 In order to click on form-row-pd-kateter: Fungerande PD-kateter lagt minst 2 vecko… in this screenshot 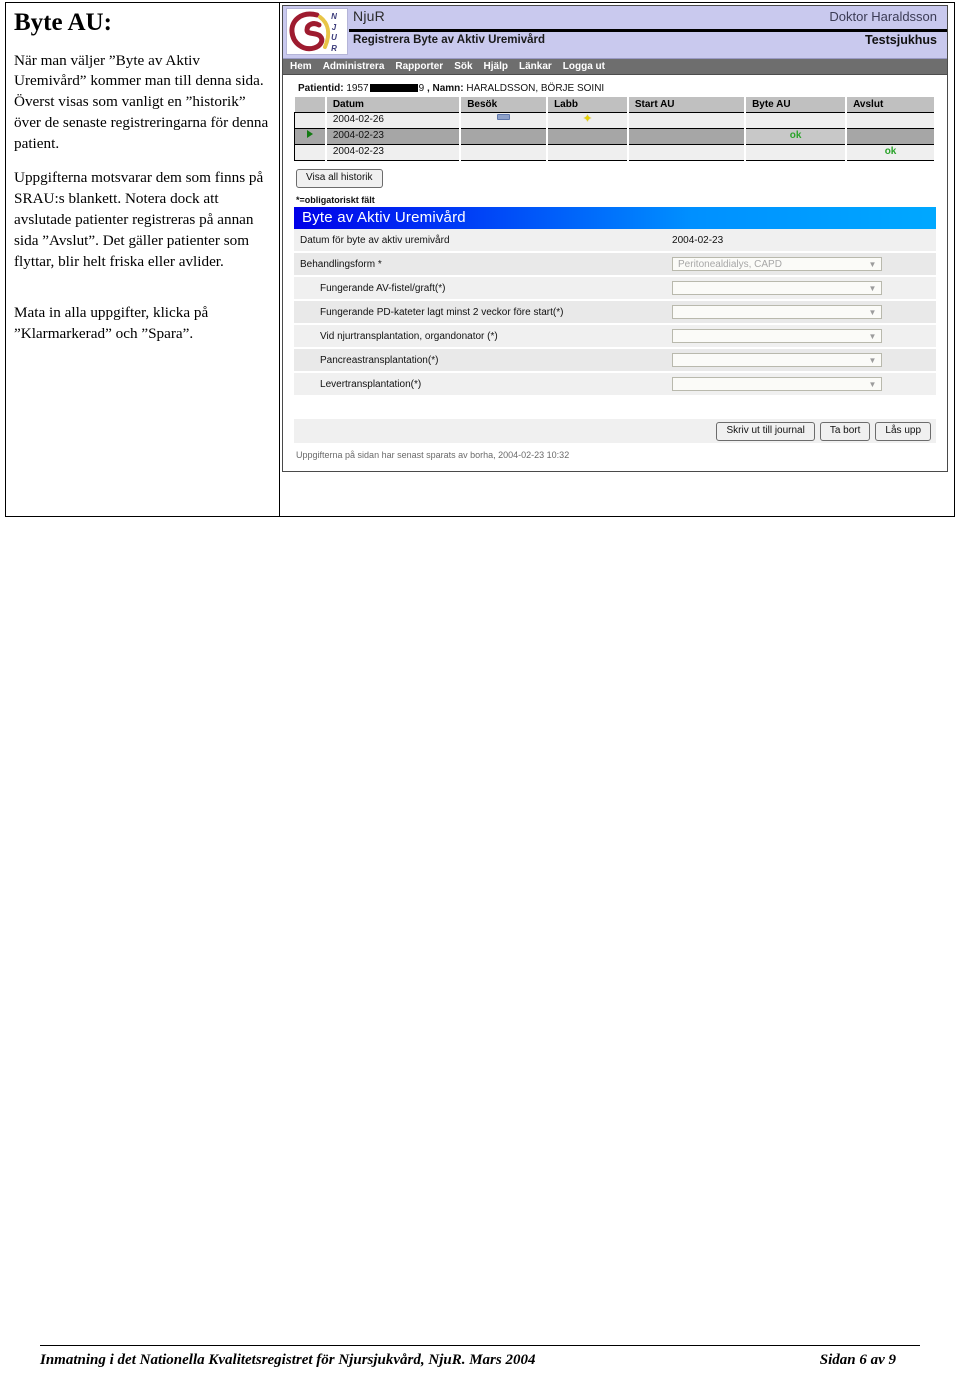, I will do `click(615, 313)`.